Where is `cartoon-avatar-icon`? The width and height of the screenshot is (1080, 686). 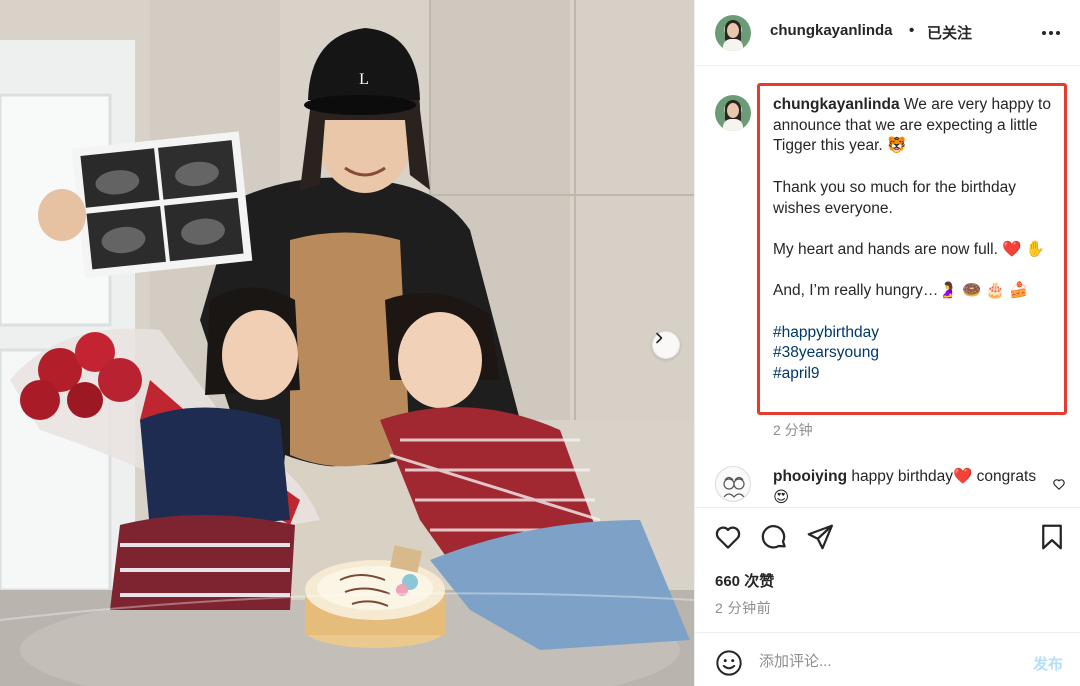 cartoon-avatar-icon is located at coordinates (734, 487).